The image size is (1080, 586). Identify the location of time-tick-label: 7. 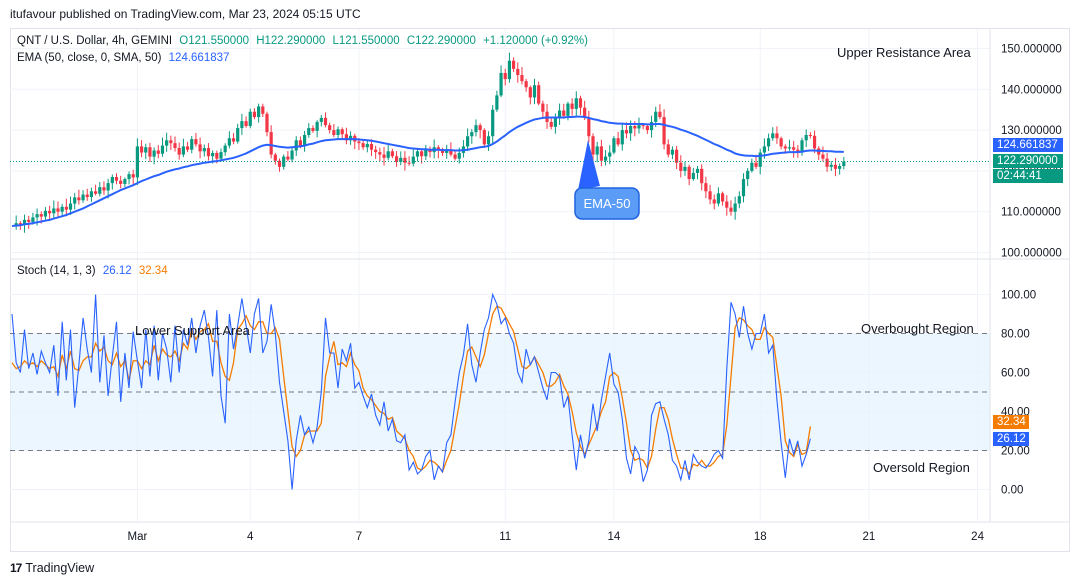
(359, 537).